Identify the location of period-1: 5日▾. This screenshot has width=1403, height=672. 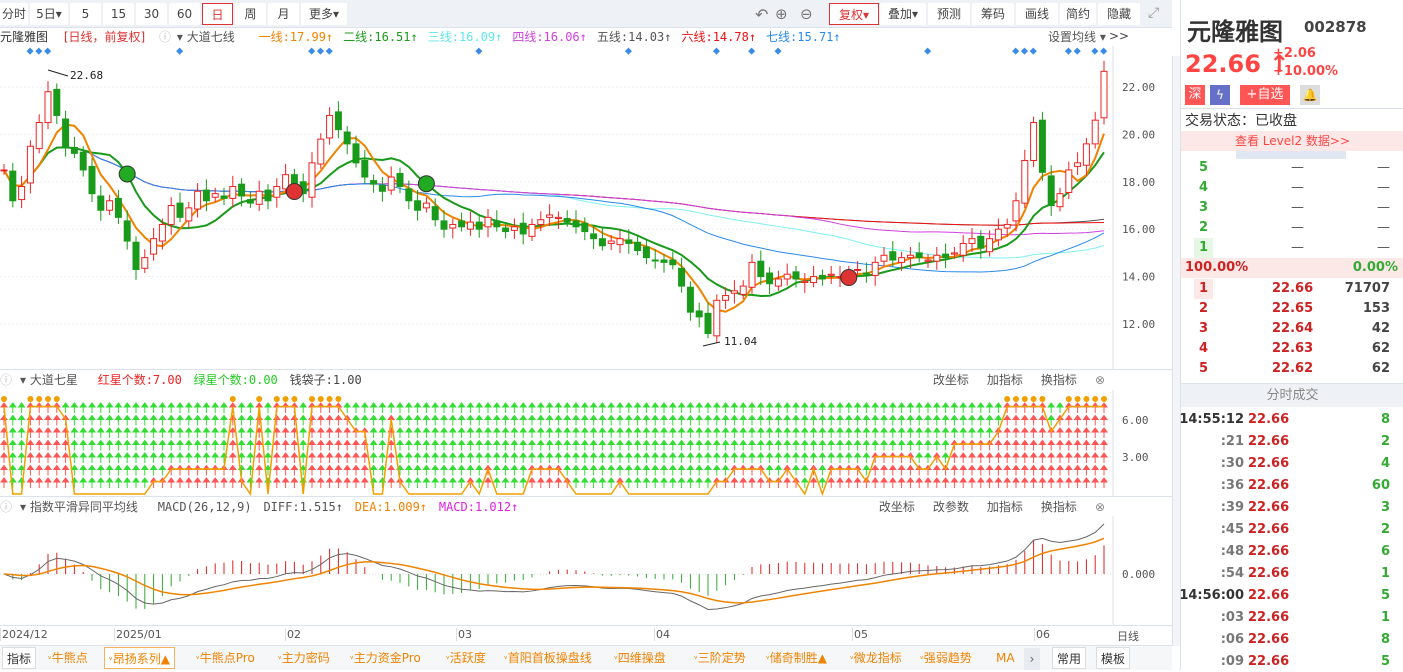
(49, 14).